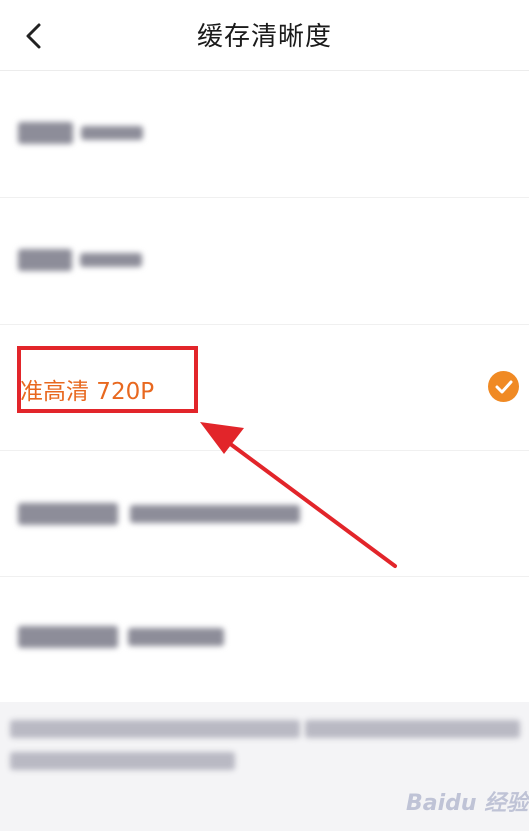  What do you see at coordinates (107, 379) in the screenshot?
I see `annotation-highlight-box` at bounding box center [107, 379].